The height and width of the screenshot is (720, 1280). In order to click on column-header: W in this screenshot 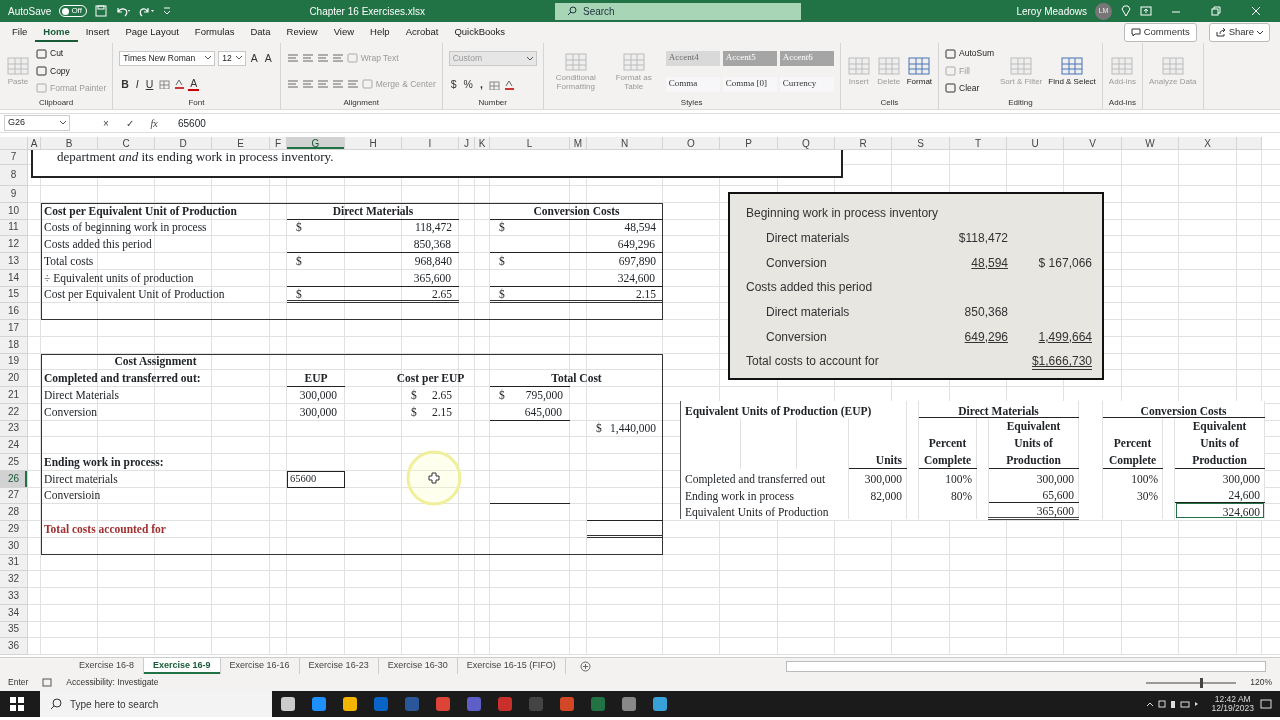, I will do `click(1150, 143)`.